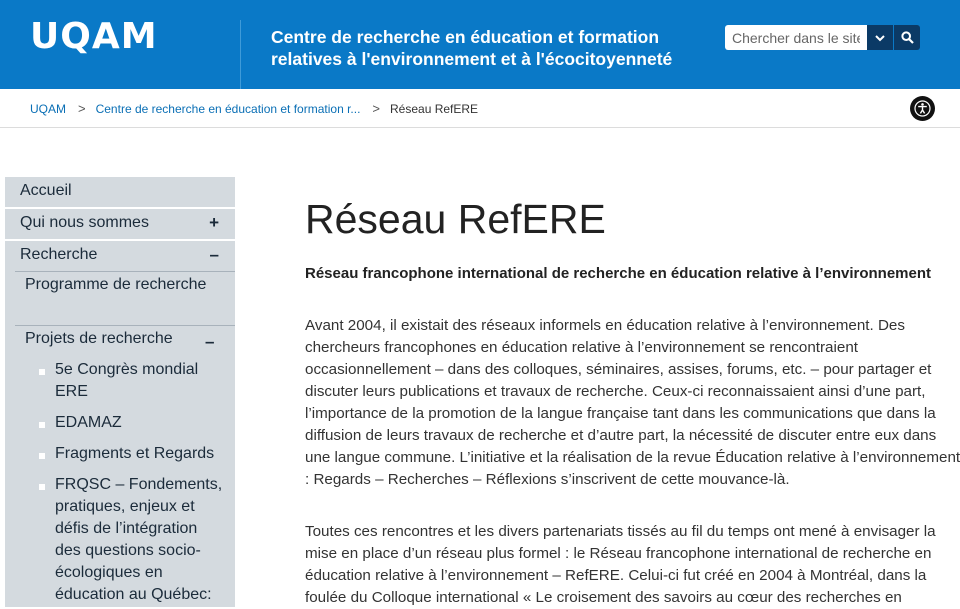 Image resolution: width=960 pixels, height=609 pixels. What do you see at coordinates (94, 36) in the screenshot?
I see `uqam-logo: UQAM` at bounding box center [94, 36].